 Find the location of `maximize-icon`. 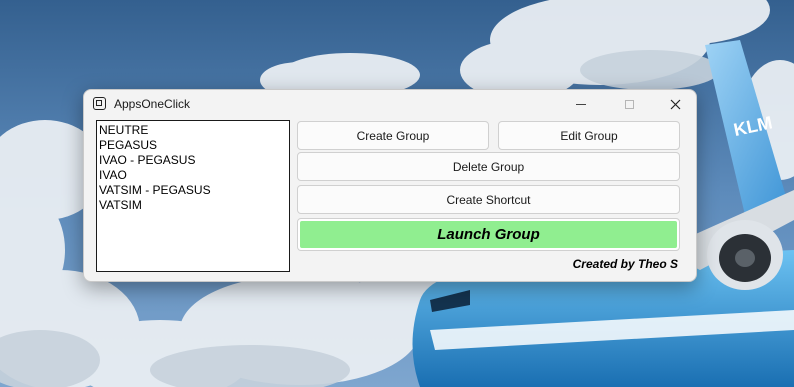

maximize-icon is located at coordinates (629, 104).